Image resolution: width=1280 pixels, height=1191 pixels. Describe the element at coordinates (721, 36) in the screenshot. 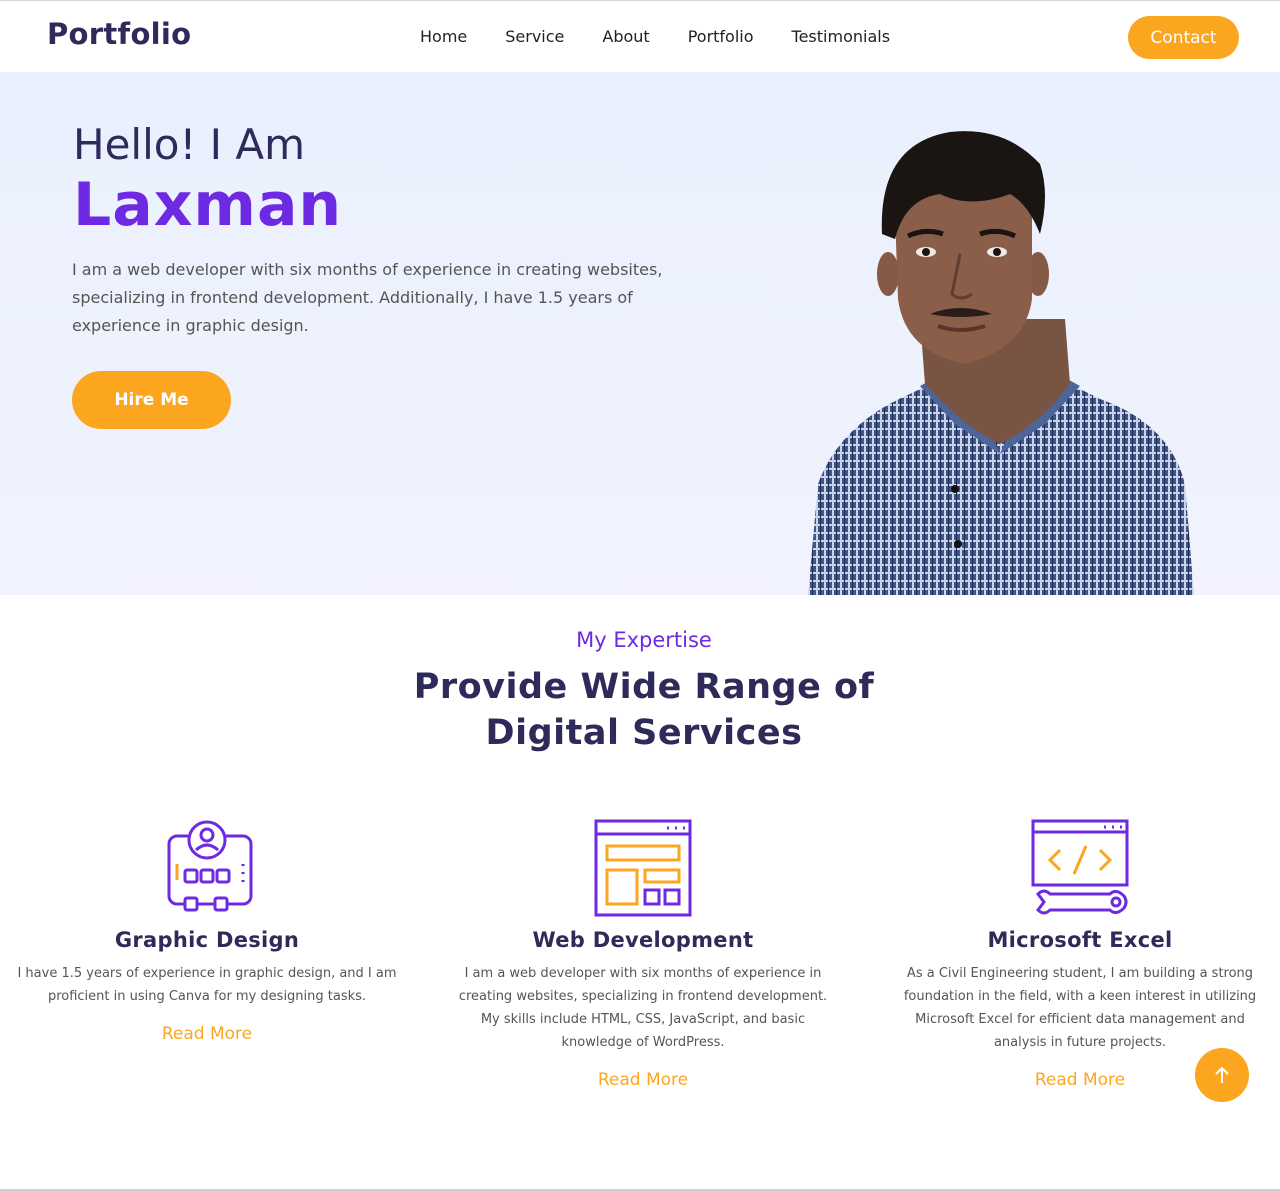

I see `nav-link-portfolio: Portfolio` at that location.